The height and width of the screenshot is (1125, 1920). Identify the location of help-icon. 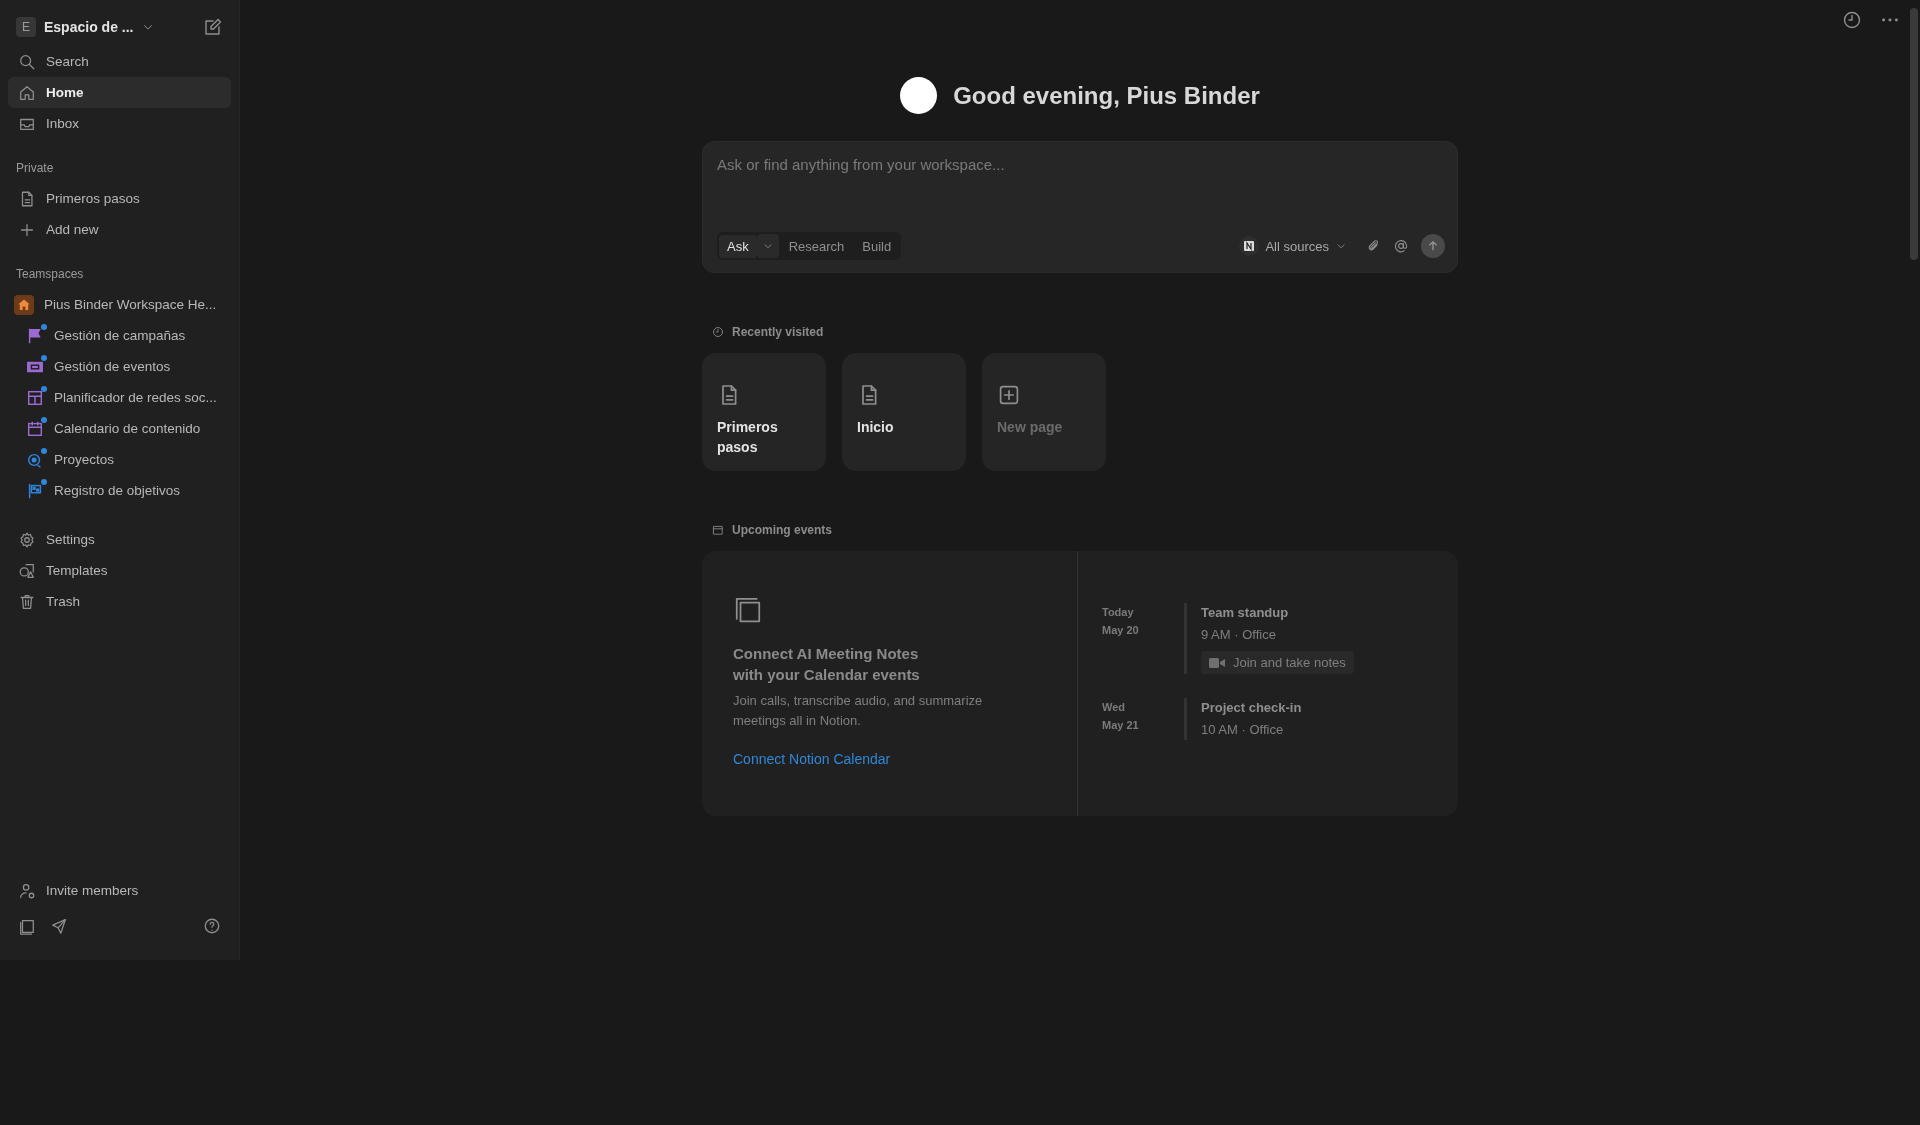
(212, 926).